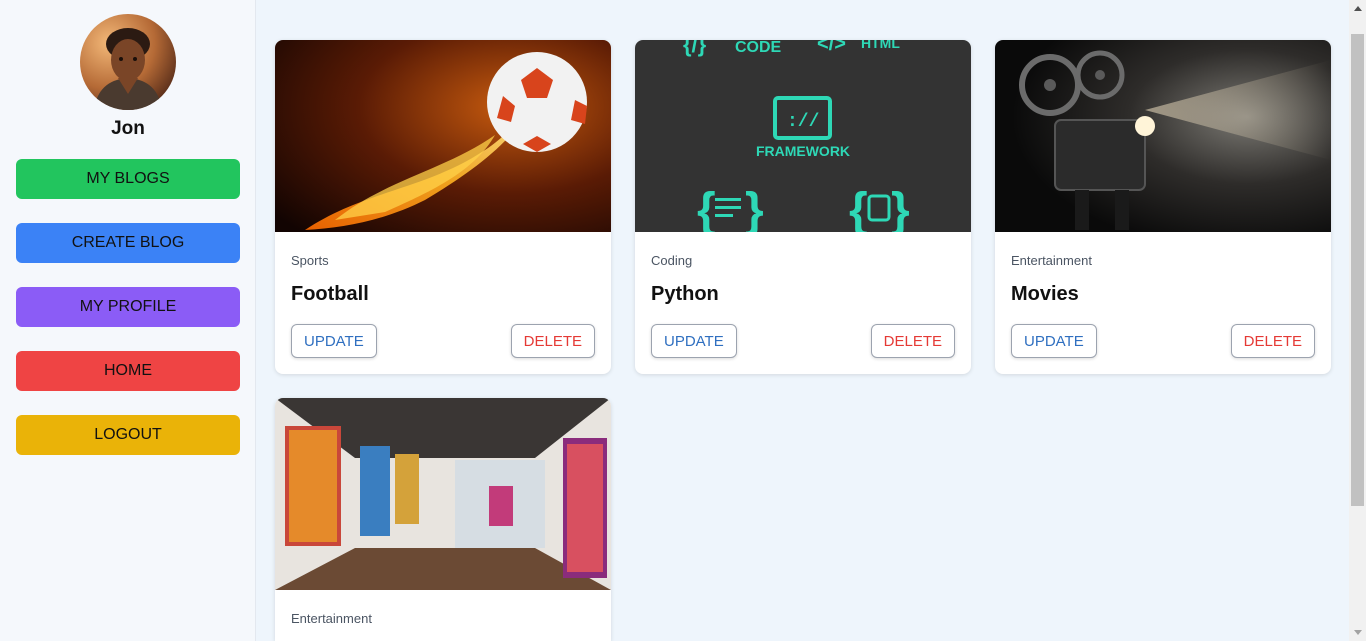  Describe the element at coordinates (1357, 270) in the screenshot. I see `scrollbar-thumb` at that location.